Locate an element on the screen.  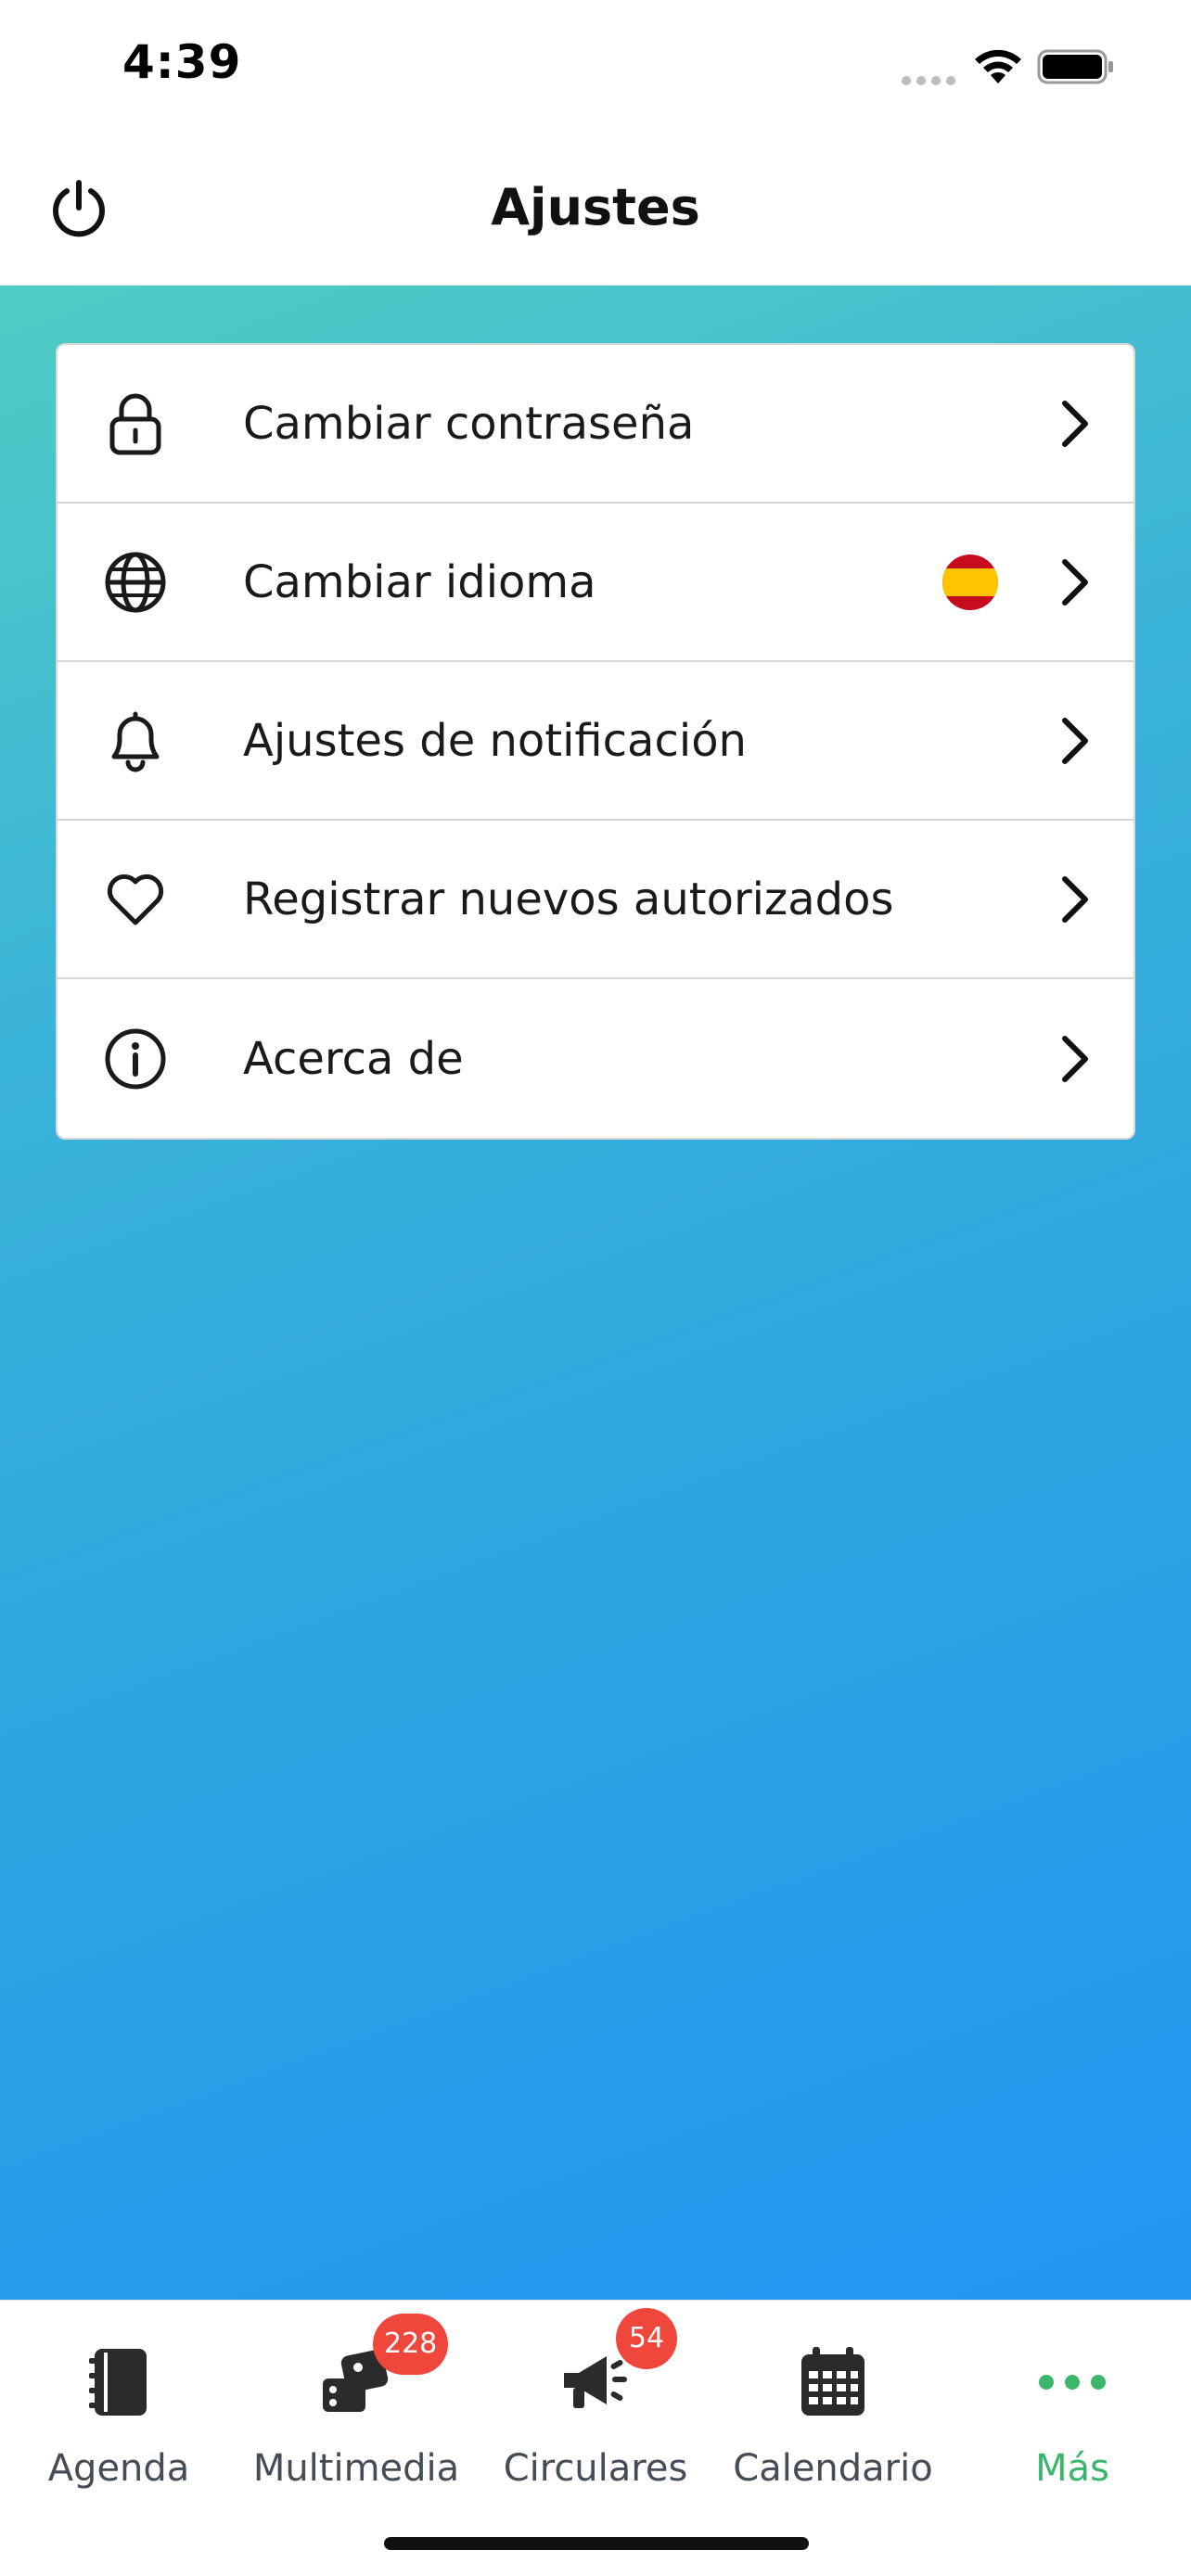
circulares-badge: 54 is located at coordinates (647, 2339).